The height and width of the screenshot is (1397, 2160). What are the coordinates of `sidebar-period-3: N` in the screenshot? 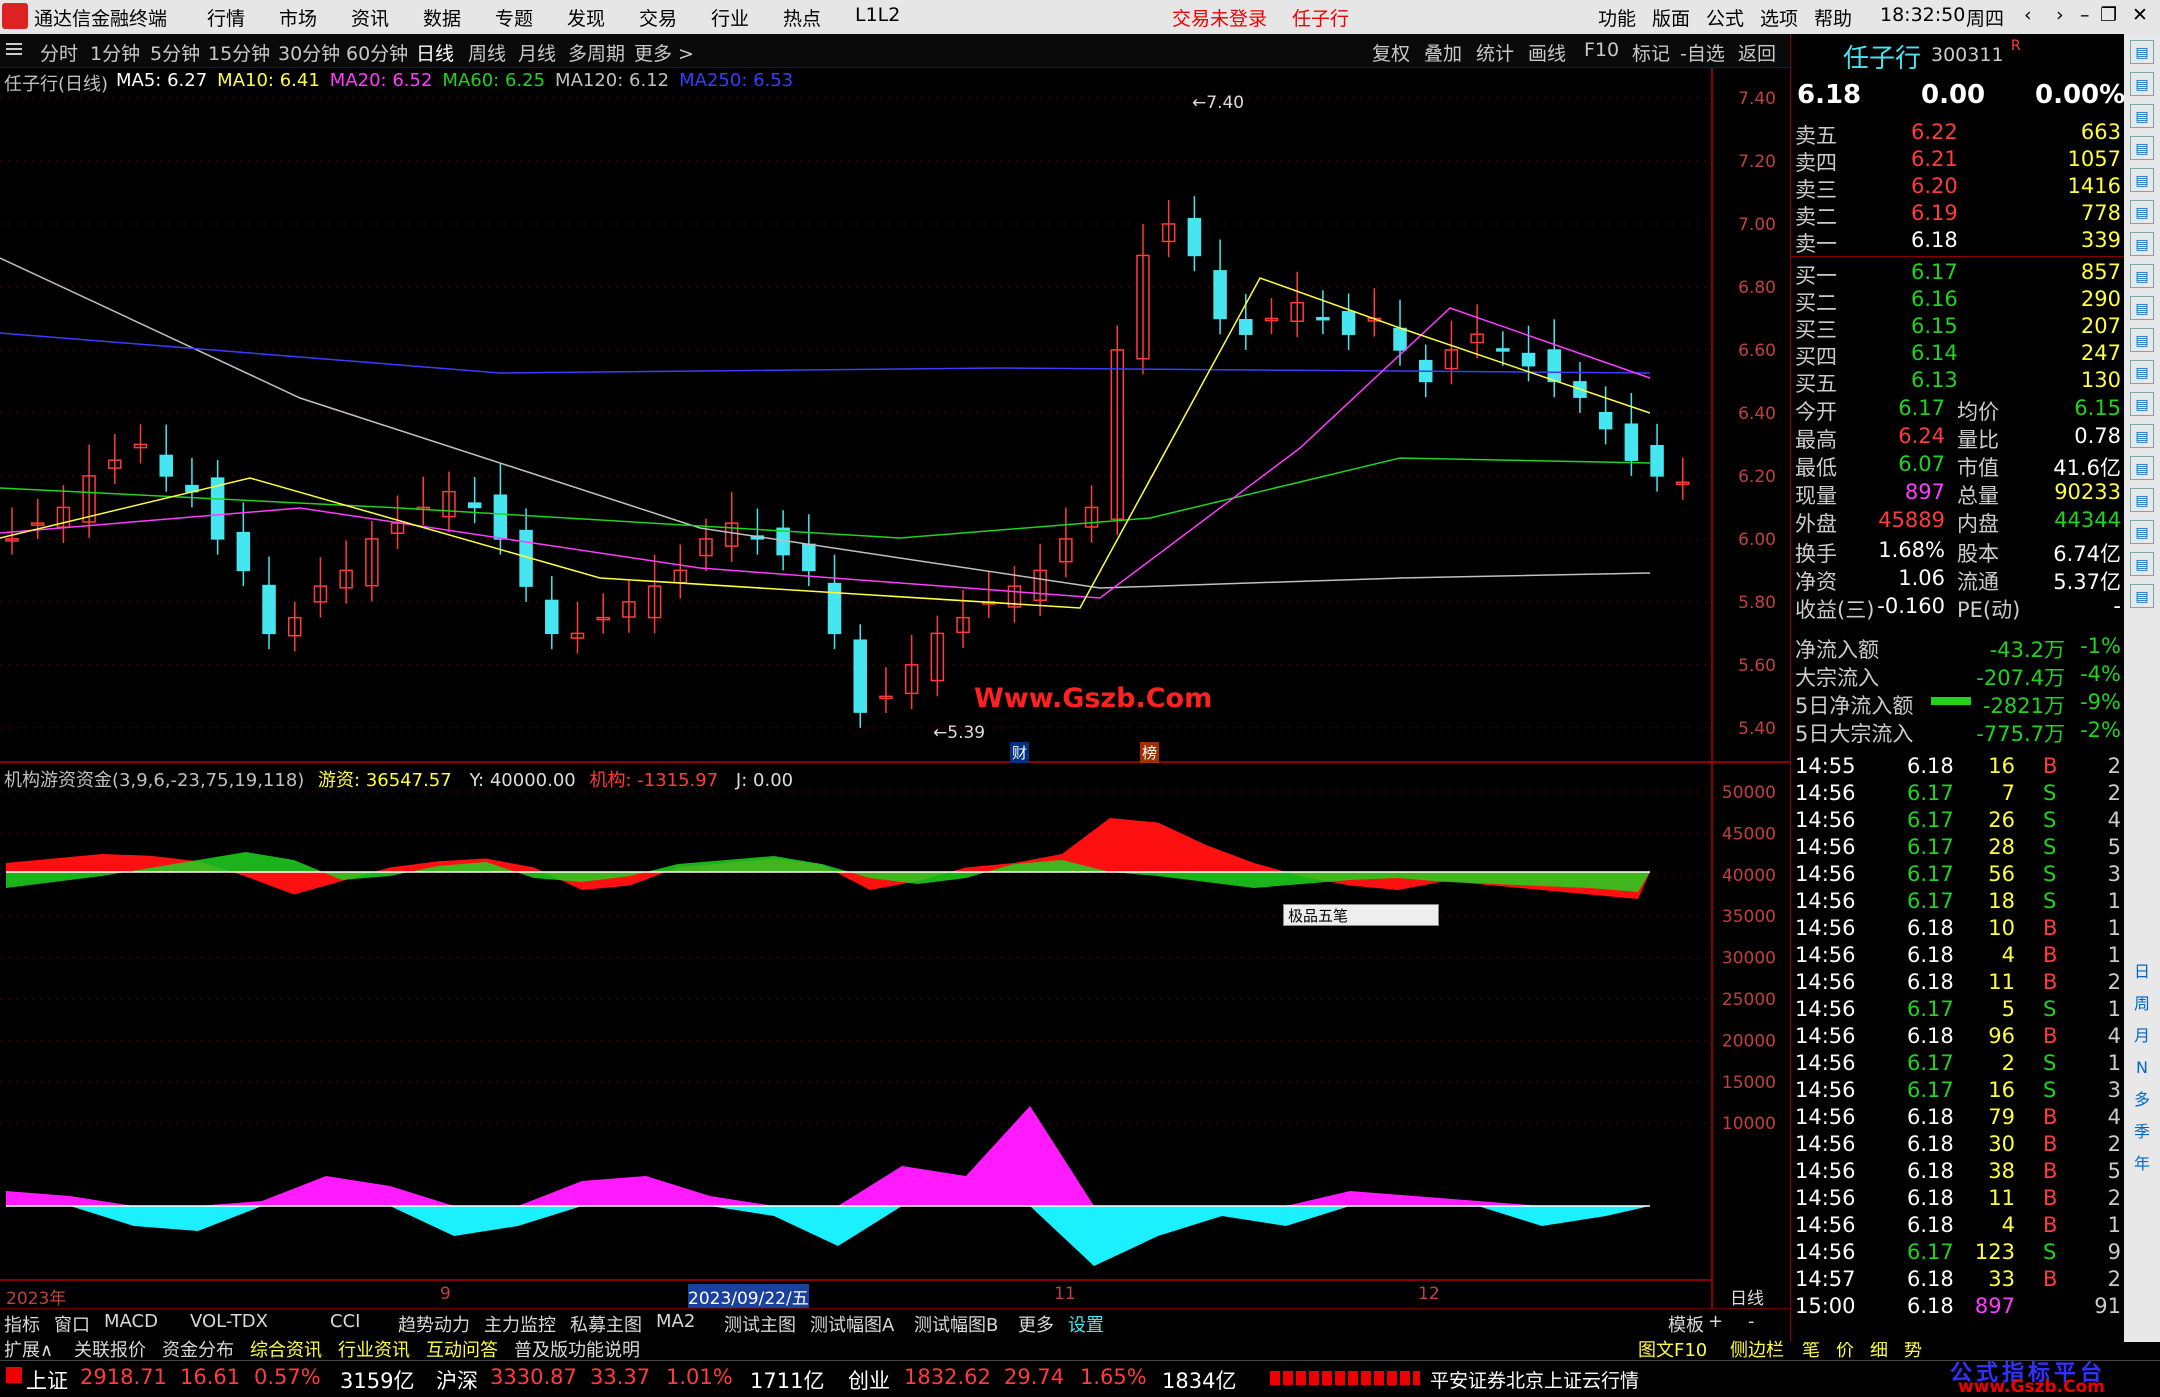 It's located at (2142, 1068).